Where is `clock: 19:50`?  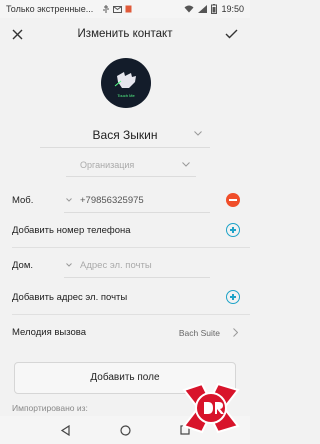 clock: 19:50 is located at coordinates (232, 9).